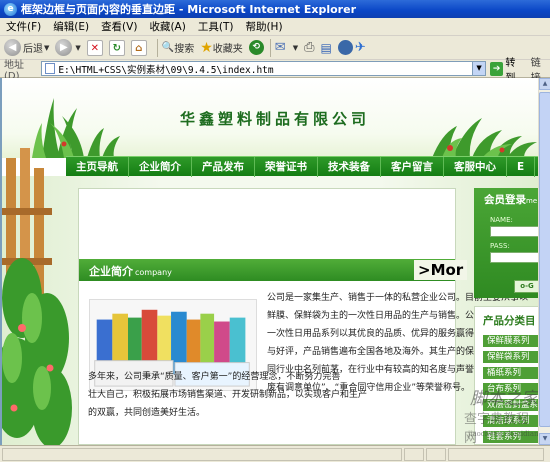  I want to click on research-icon: ✈, so click(360, 47).